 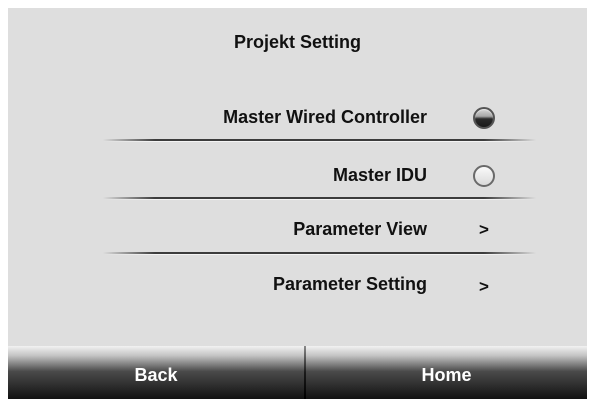 I want to click on menu-item-parameter-setting: Parameter Setting >, so click(x=297, y=284).